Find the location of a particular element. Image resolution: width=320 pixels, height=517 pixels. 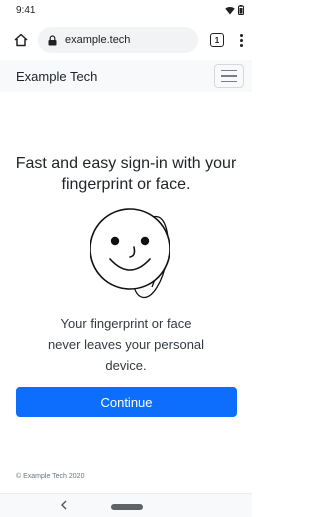

browser-toolbar: example.tech 1 is located at coordinates (126, 40).